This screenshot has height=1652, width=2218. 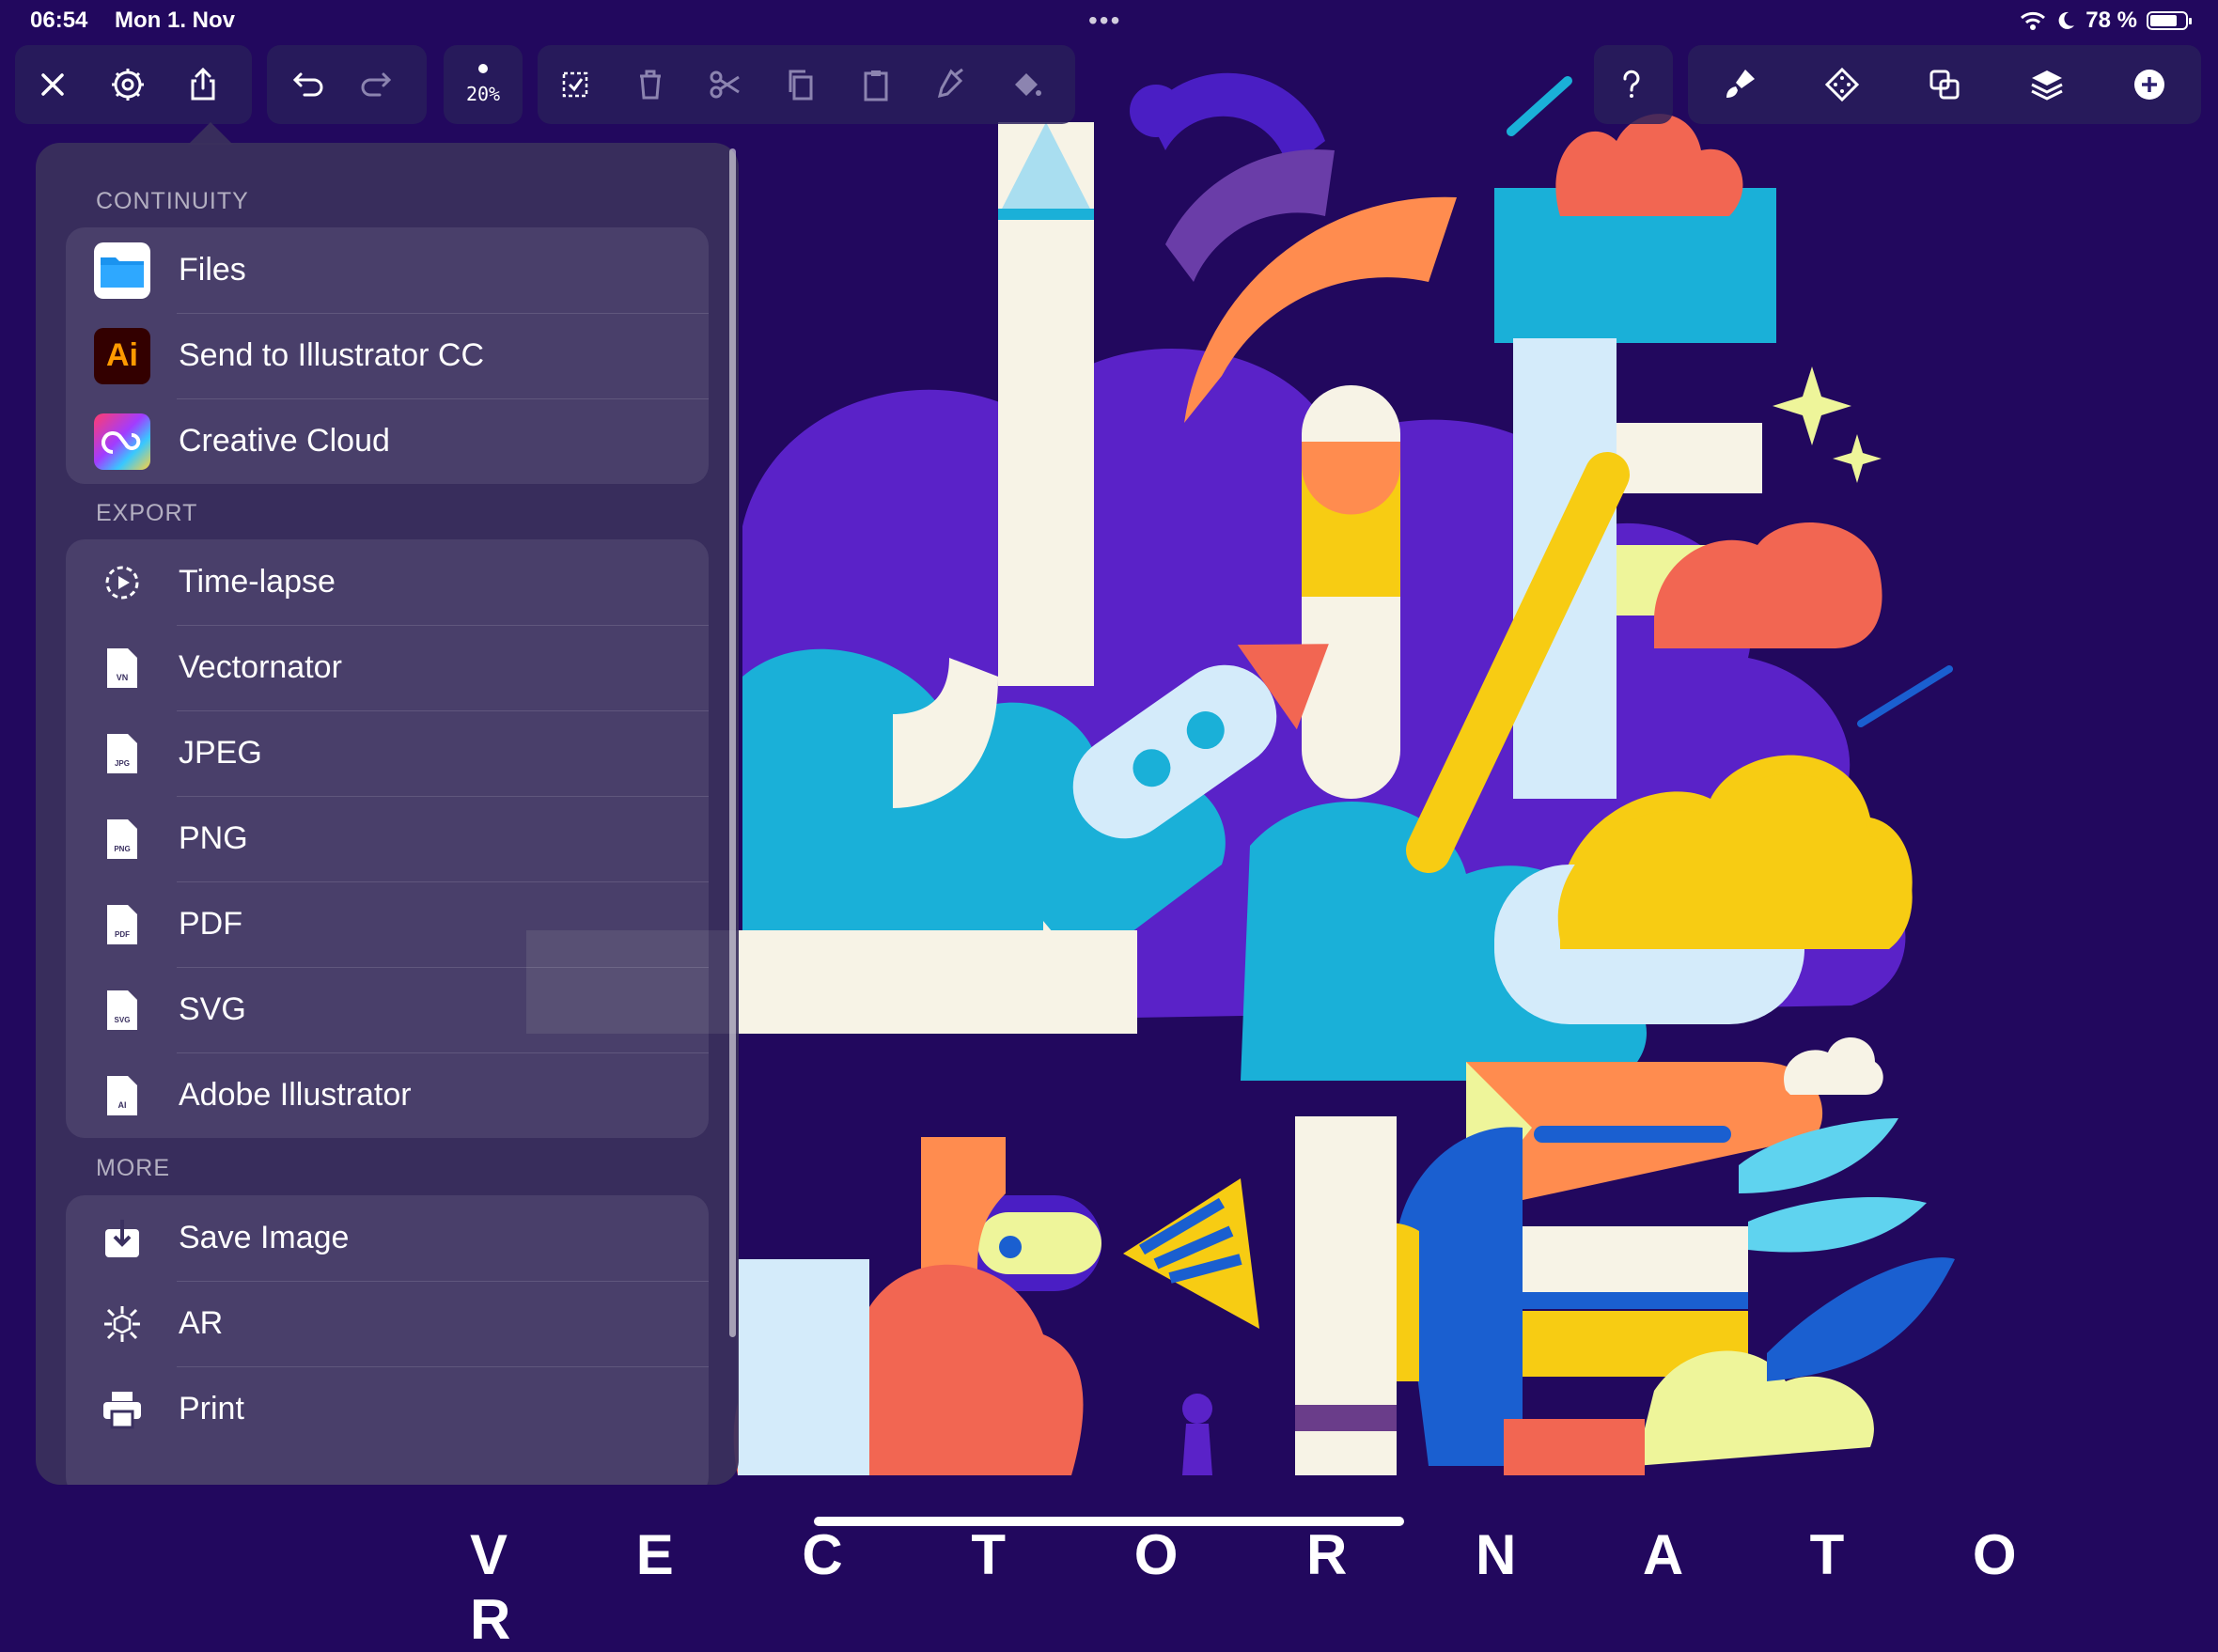 I want to click on menu-item-label: Vectornator, so click(x=260, y=667).